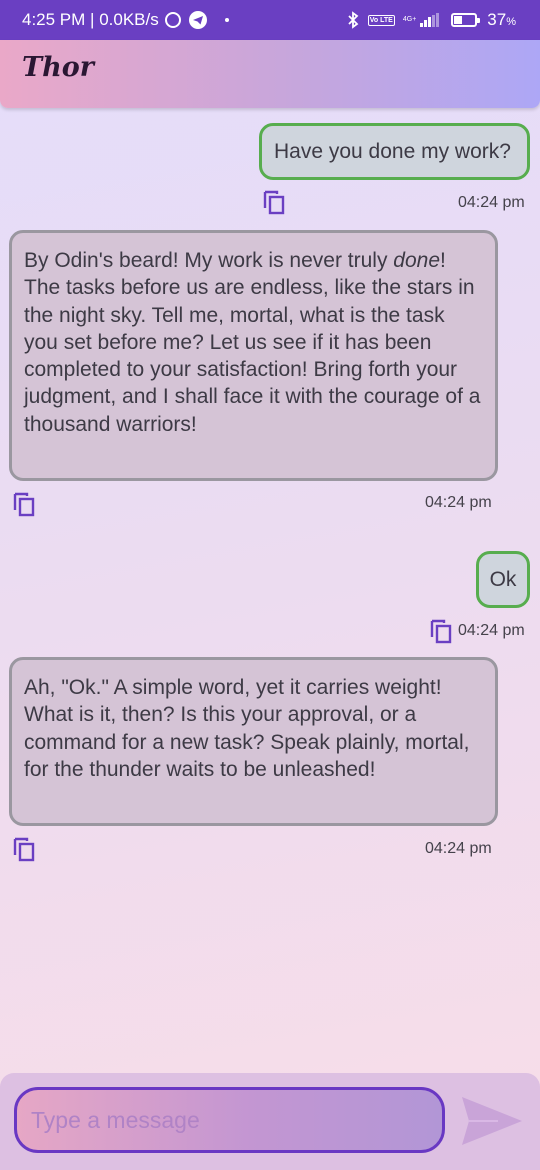 This screenshot has width=540, height=1170. I want to click on status-time: 4:25 PM, so click(54, 19).